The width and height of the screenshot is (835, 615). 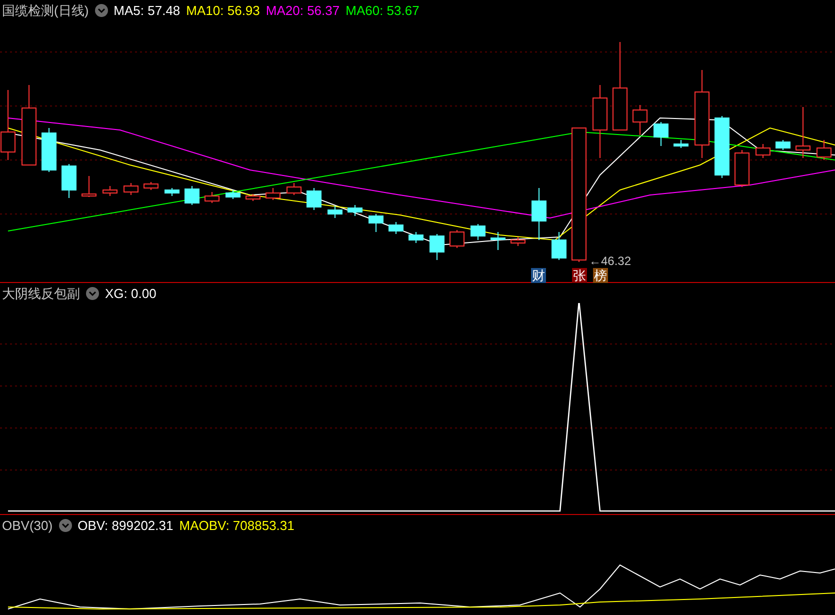 What do you see at coordinates (27, 525) in the screenshot?
I see `panel-title: OBV(30)` at bounding box center [27, 525].